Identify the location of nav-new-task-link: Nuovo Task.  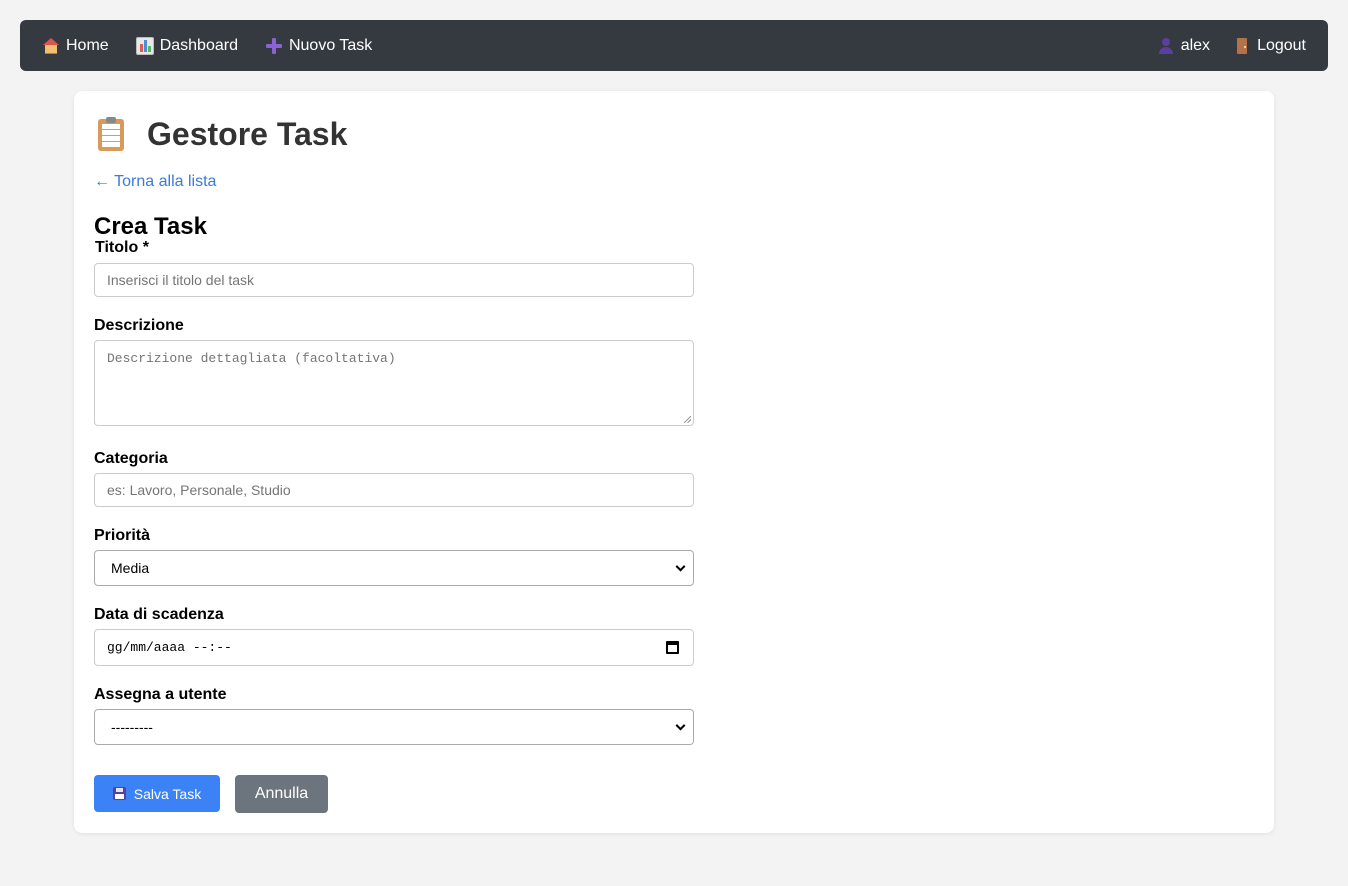
(318, 46).